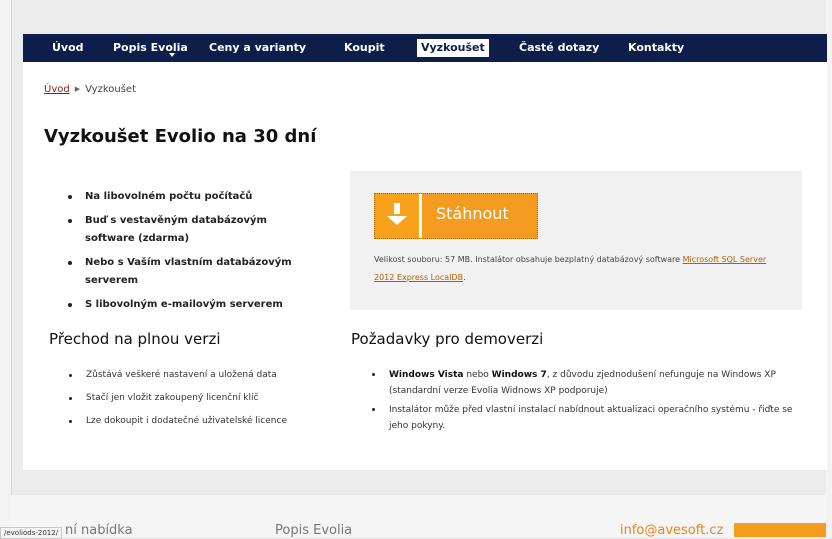  What do you see at coordinates (111, 89) in the screenshot?
I see `breadcrumb-current: Vyzkoušet` at bounding box center [111, 89].